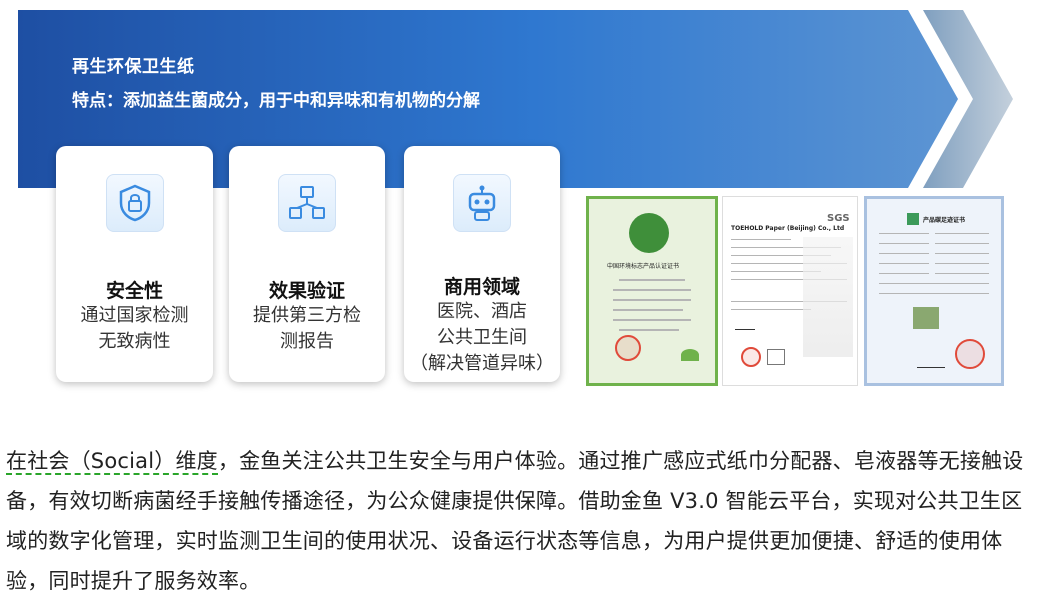  What do you see at coordinates (944, 220) in the screenshot?
I see `certificate-heading: 产品碳足迹证书` at bounding box center [944, 220].